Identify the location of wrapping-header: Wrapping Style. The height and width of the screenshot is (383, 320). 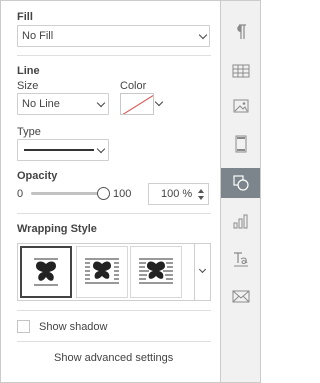
(57, 229).